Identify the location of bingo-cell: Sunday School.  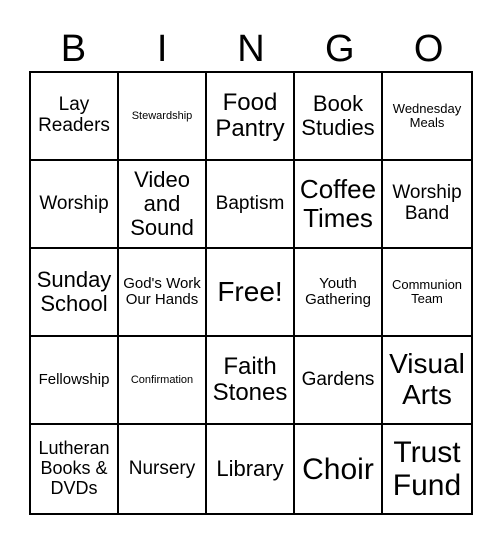
(75, 293).